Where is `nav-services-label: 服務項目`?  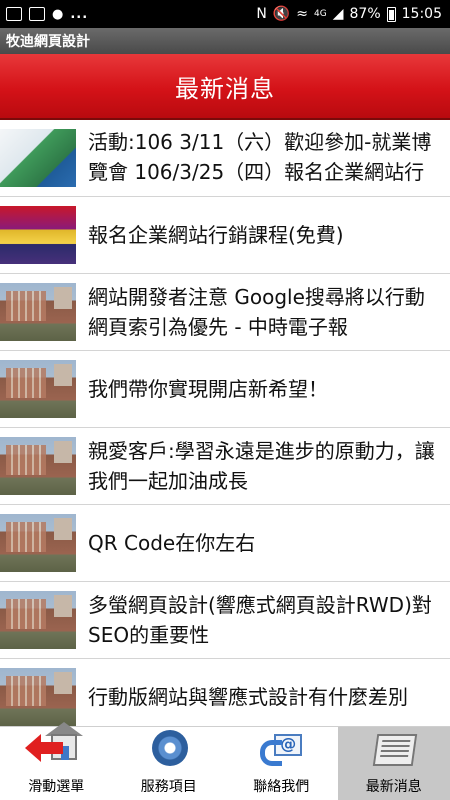 nav-services-label: 服務項目 is located at coordinates (168, 787).